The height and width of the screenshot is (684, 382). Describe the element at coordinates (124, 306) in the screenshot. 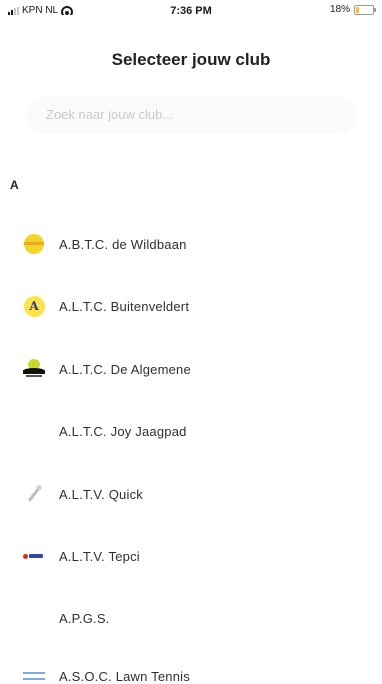

I see `club-name: A.L.T.C. Buitenveldert` at that location.